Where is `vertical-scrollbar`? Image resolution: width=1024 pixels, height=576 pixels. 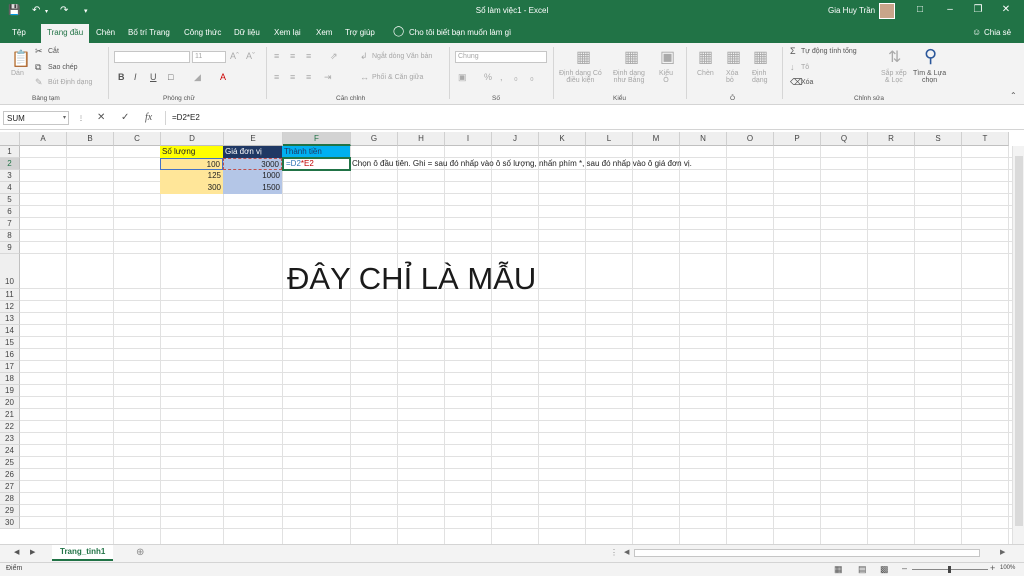 vertical-scrollbar is located at coordinates (1018, 345).